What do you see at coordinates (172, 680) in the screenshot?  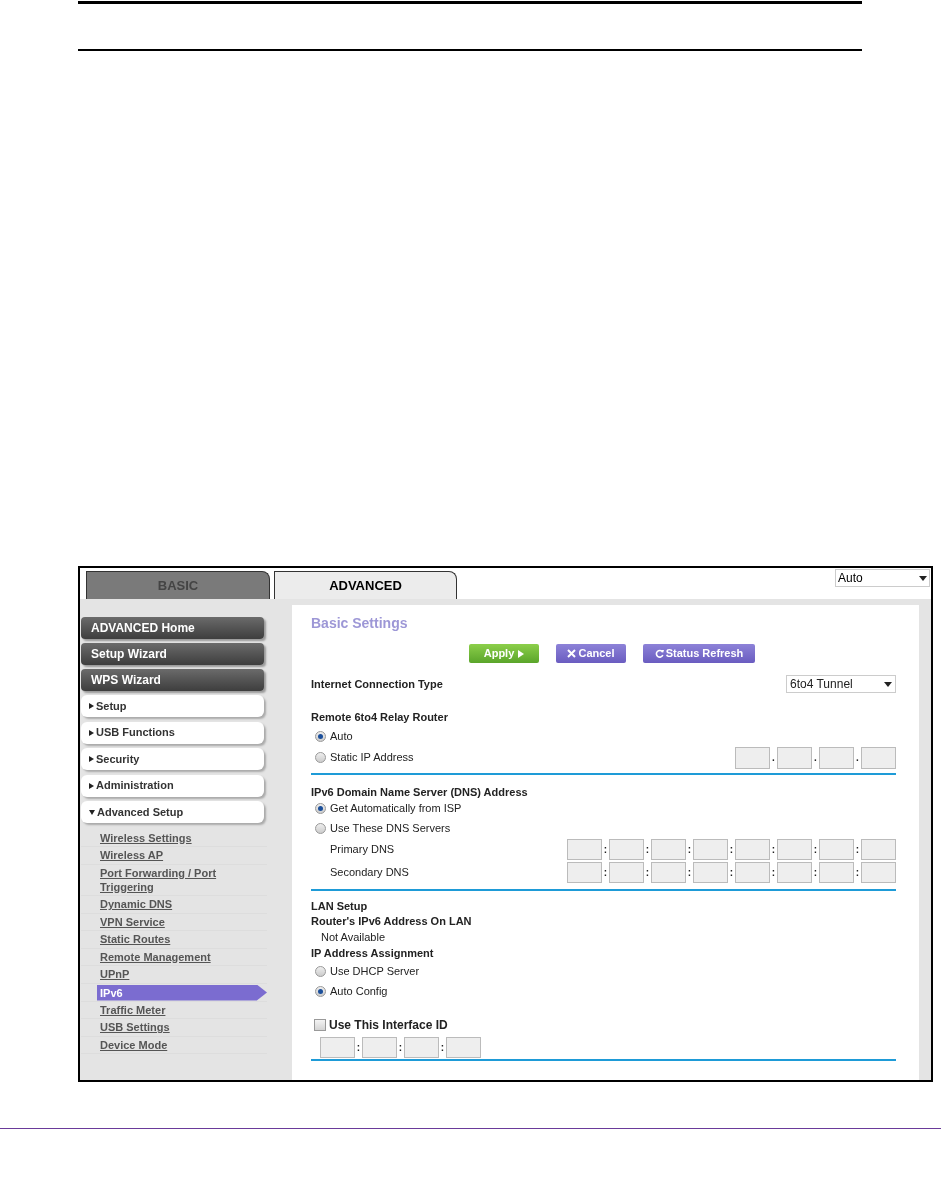 I see `menu-button: WPS Wizard` at bounding box center [172, 680].